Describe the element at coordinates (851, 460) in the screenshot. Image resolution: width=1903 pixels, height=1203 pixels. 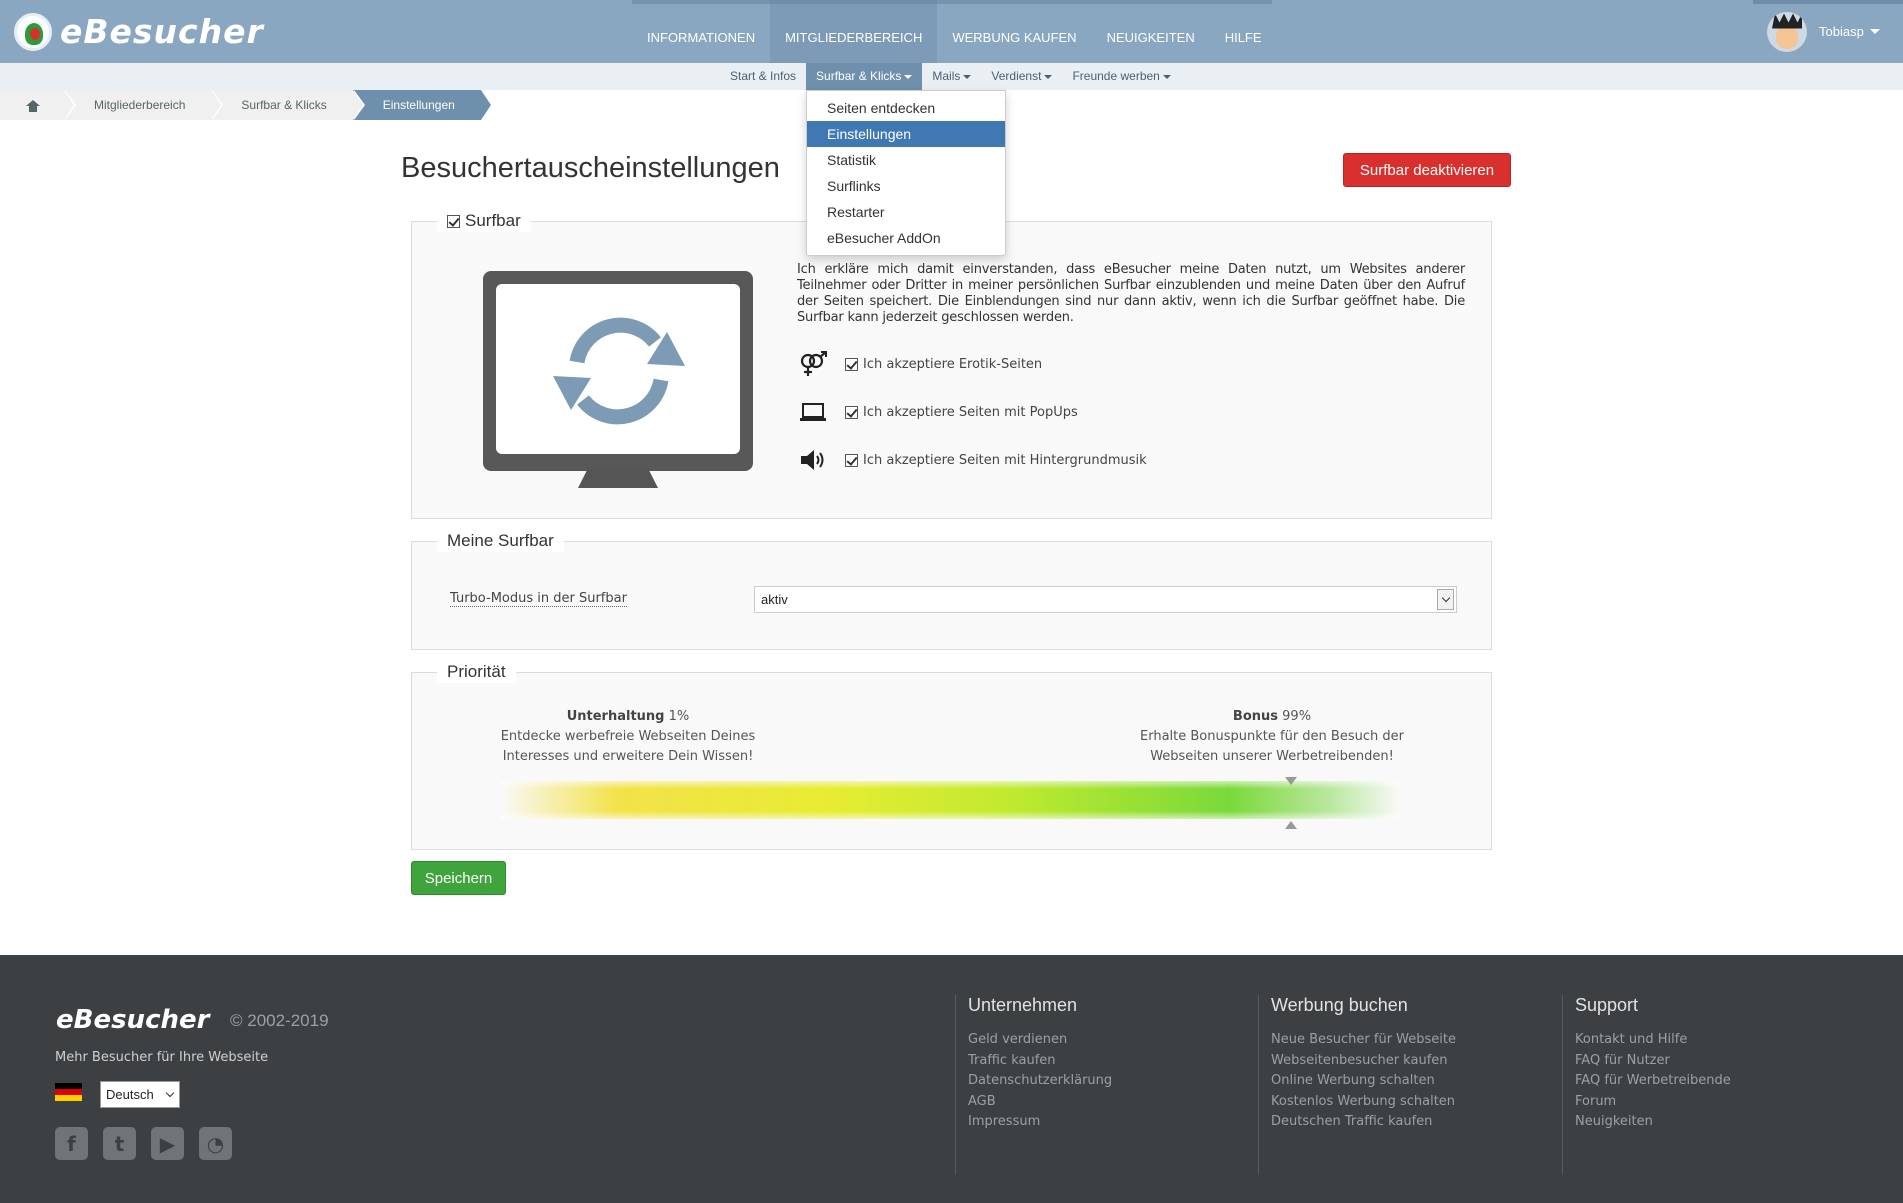
I see `hintergrundmusik-checkbox` at that location.